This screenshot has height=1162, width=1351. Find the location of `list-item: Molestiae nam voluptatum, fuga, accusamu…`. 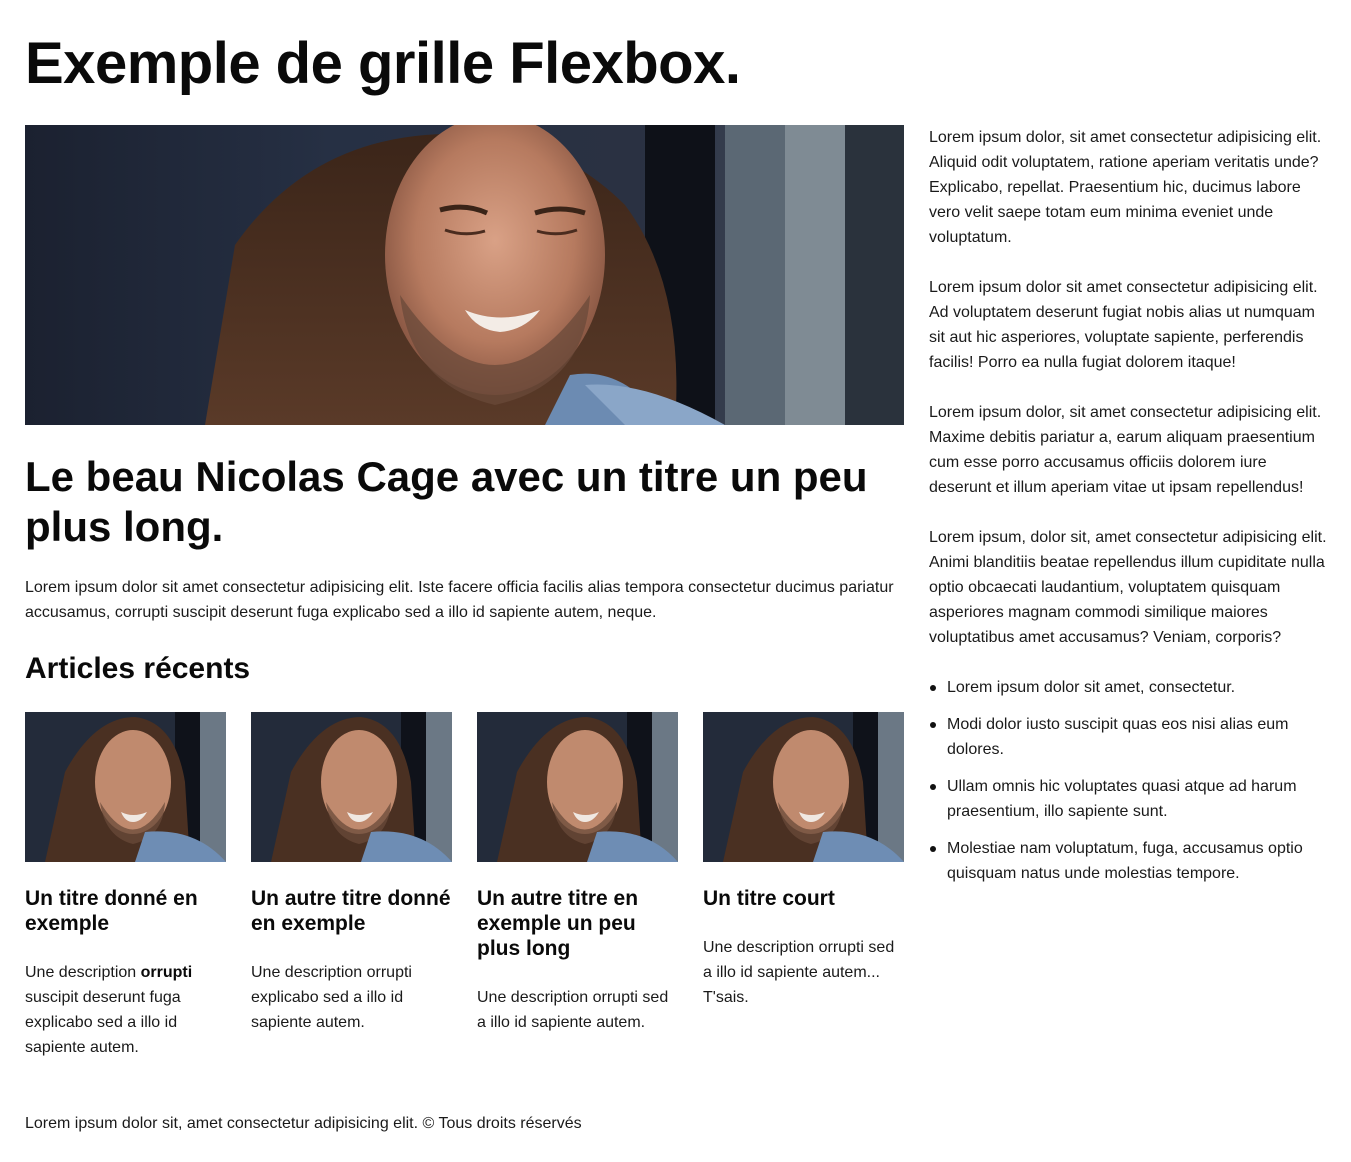

list-item: Molestiae nam voluptatum, fuga, accusamu… is located at coordinates (1129, 861).